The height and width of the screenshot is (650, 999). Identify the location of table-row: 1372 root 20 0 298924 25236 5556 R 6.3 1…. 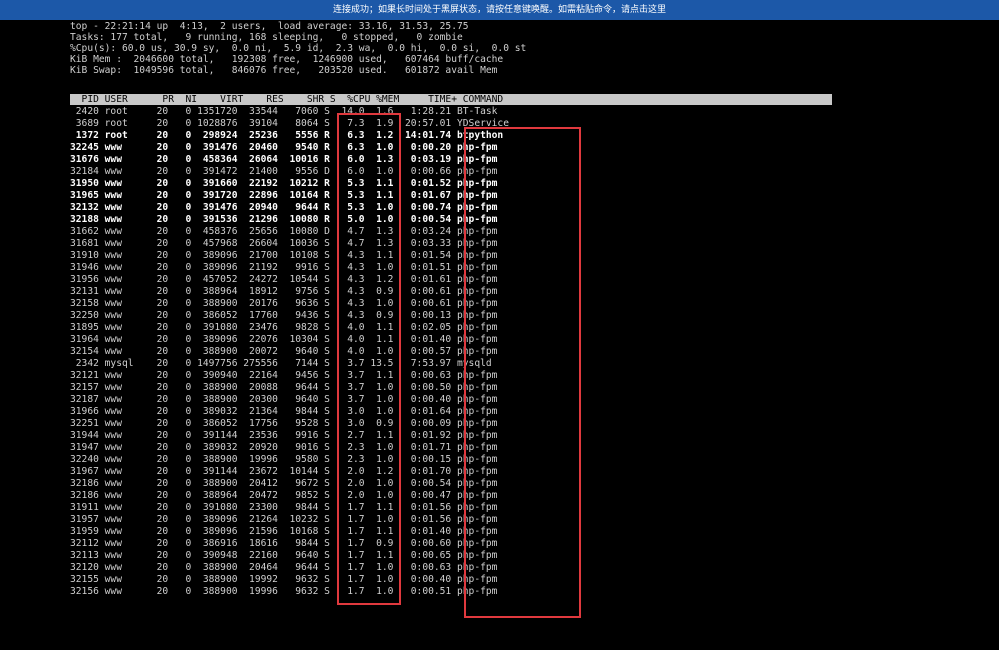
(287, 135).